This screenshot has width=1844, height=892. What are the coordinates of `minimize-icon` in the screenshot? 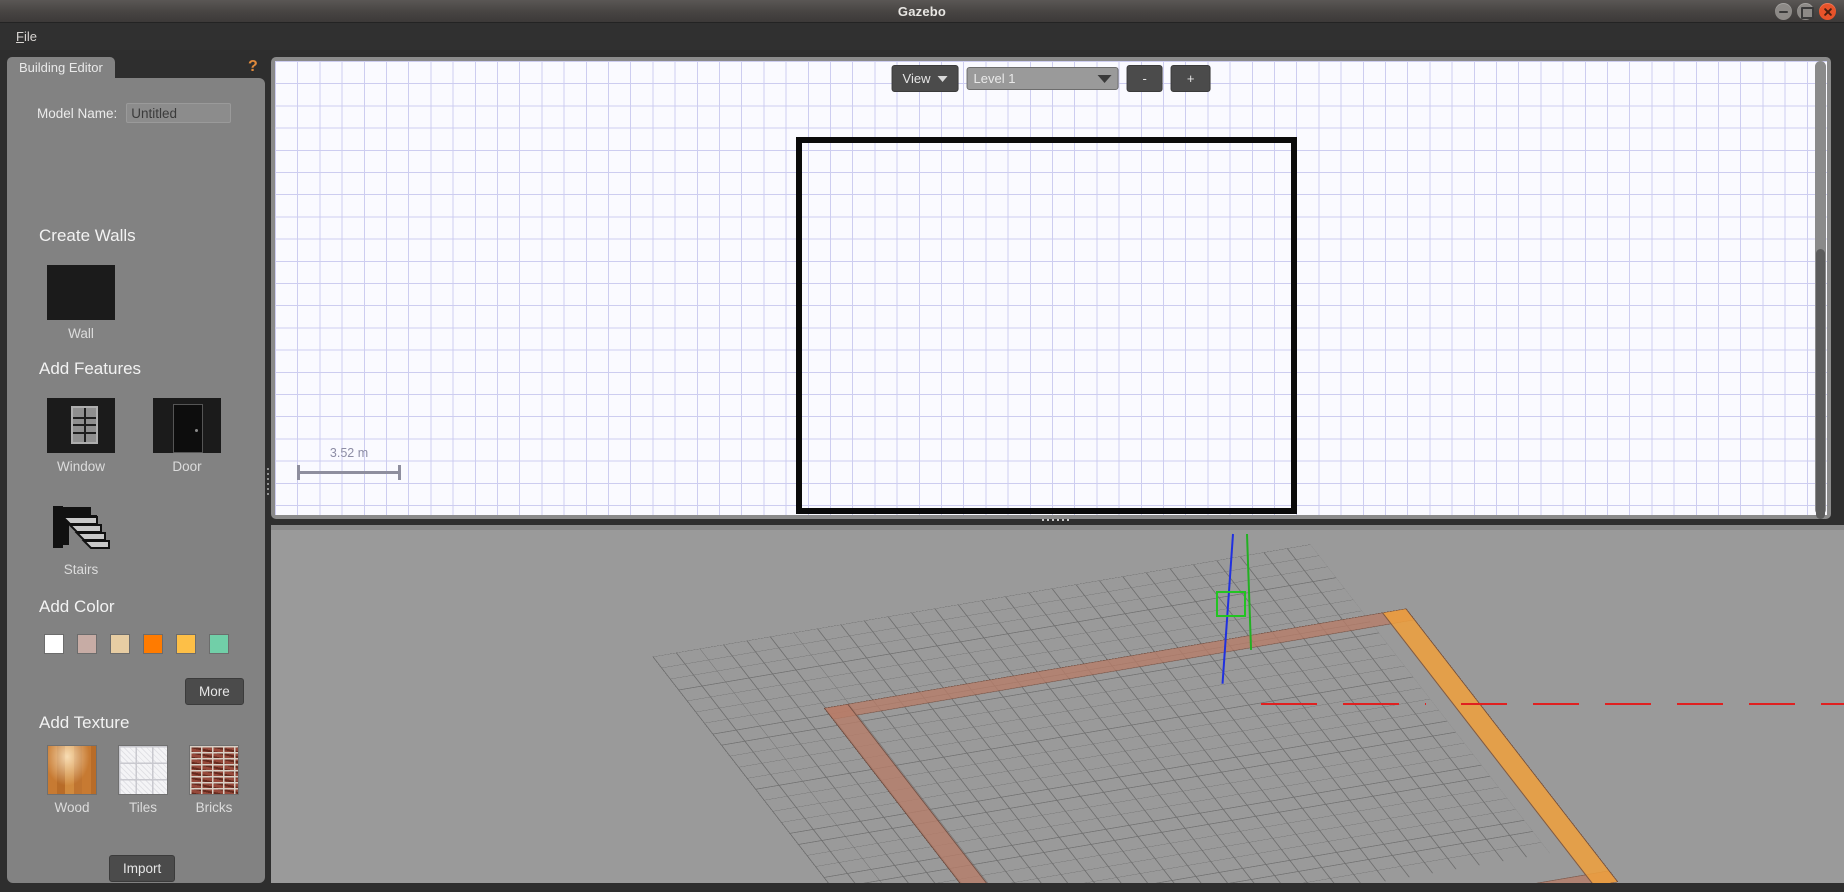 It's located at (1783, 11).